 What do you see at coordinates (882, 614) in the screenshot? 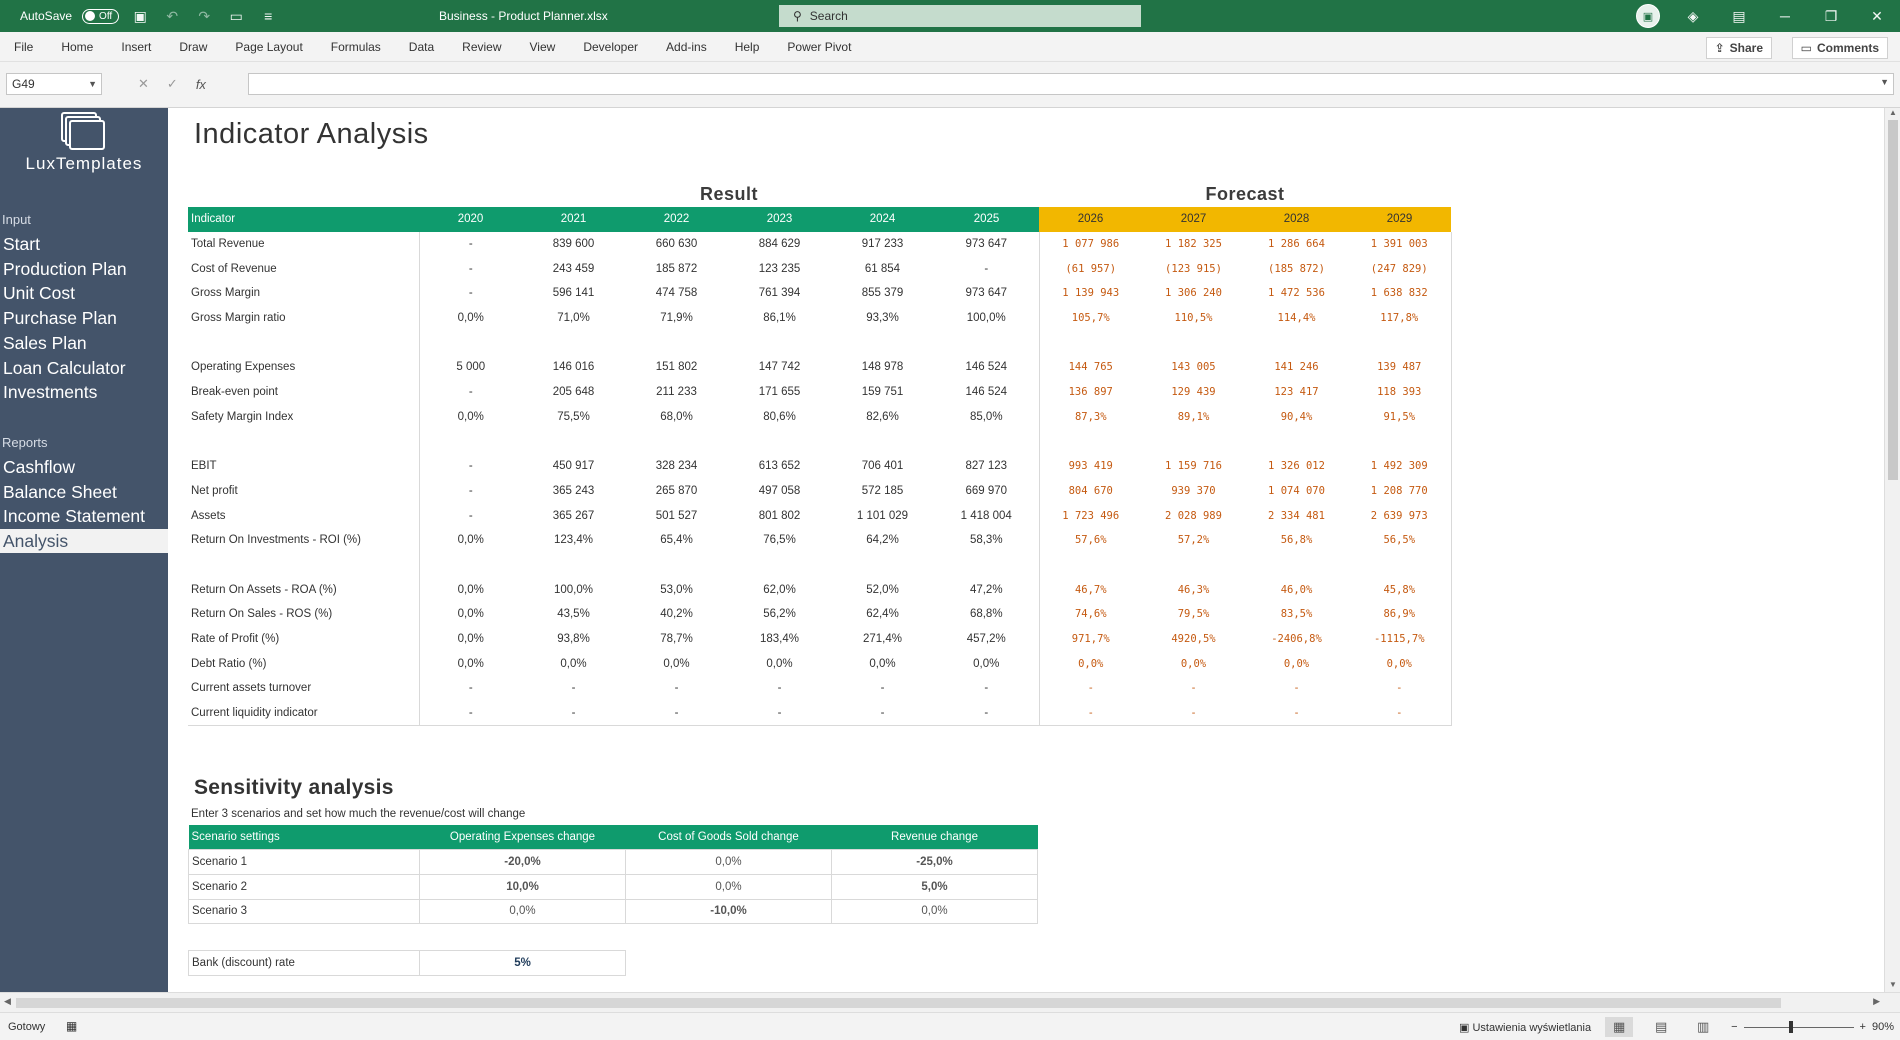
I see `result-cell: 62,4%` at bounding box center [882, 614].